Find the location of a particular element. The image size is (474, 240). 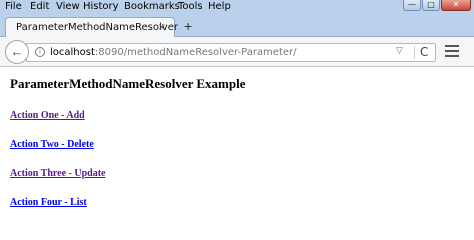

link-action-two-delete: Action Two - Delete is located at coordinates (52, 144).